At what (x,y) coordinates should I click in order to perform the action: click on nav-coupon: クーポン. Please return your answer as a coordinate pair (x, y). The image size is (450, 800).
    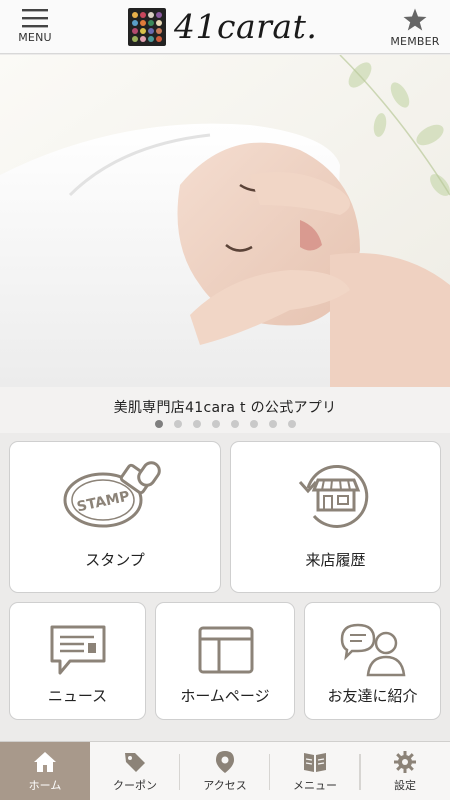
    Looking at the image, I should click on (135, 771).